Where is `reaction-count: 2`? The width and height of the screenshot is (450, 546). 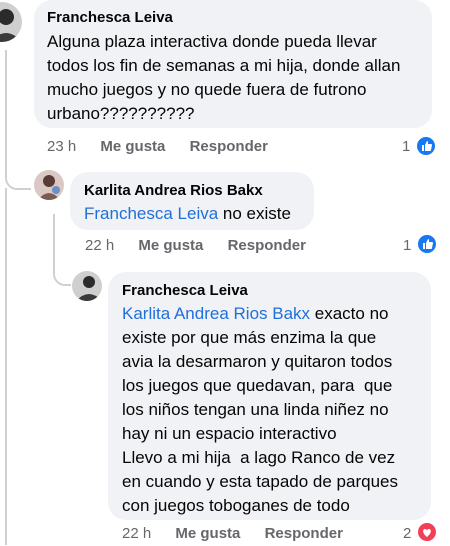 reaction-count: 2 is located at coordinates (407, 533).